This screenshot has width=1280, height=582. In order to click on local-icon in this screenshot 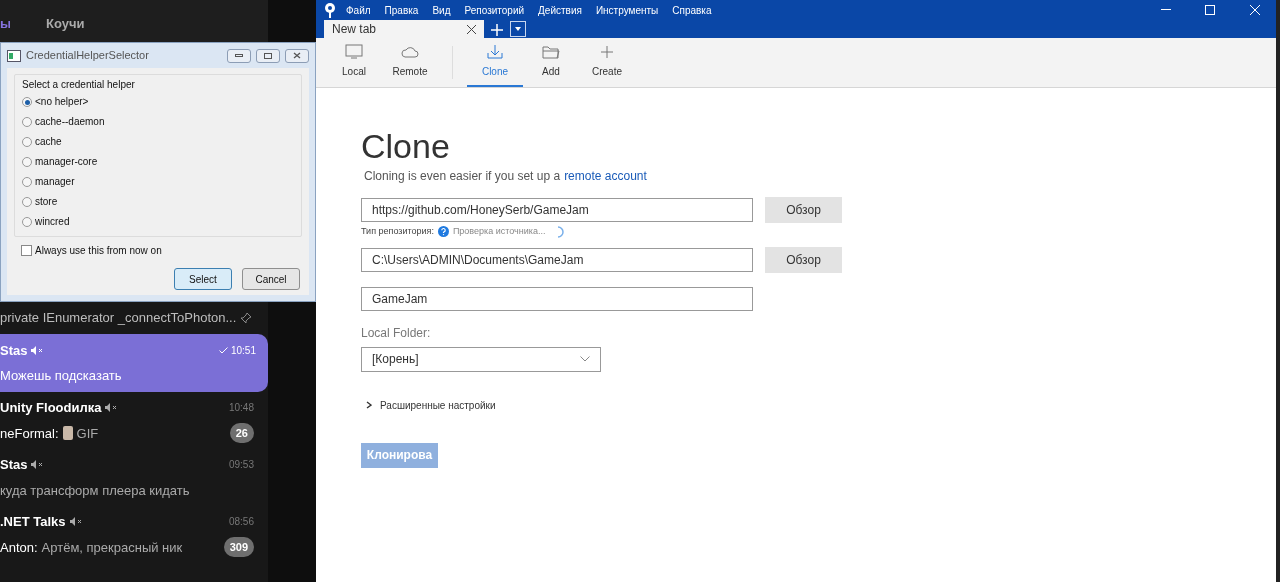, I will do `click(354, 52)`.